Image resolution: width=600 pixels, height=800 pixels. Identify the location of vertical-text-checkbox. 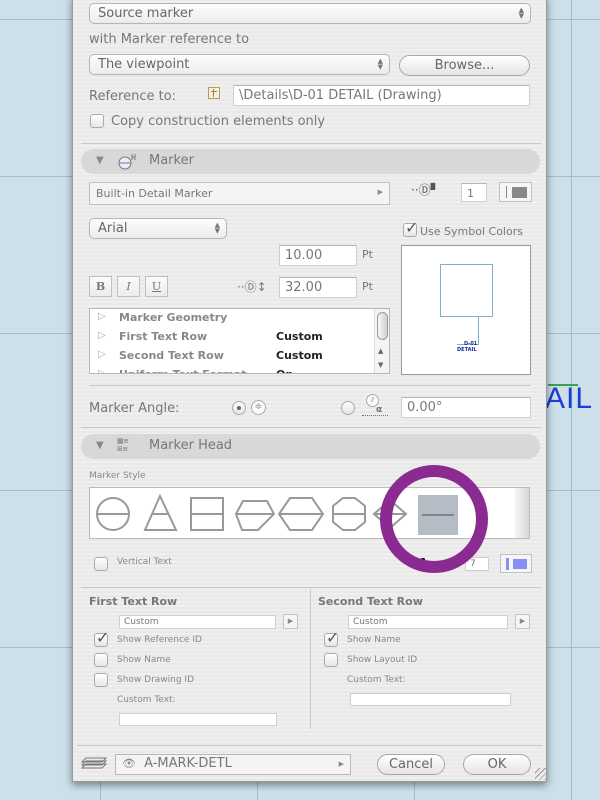
(101, 564).